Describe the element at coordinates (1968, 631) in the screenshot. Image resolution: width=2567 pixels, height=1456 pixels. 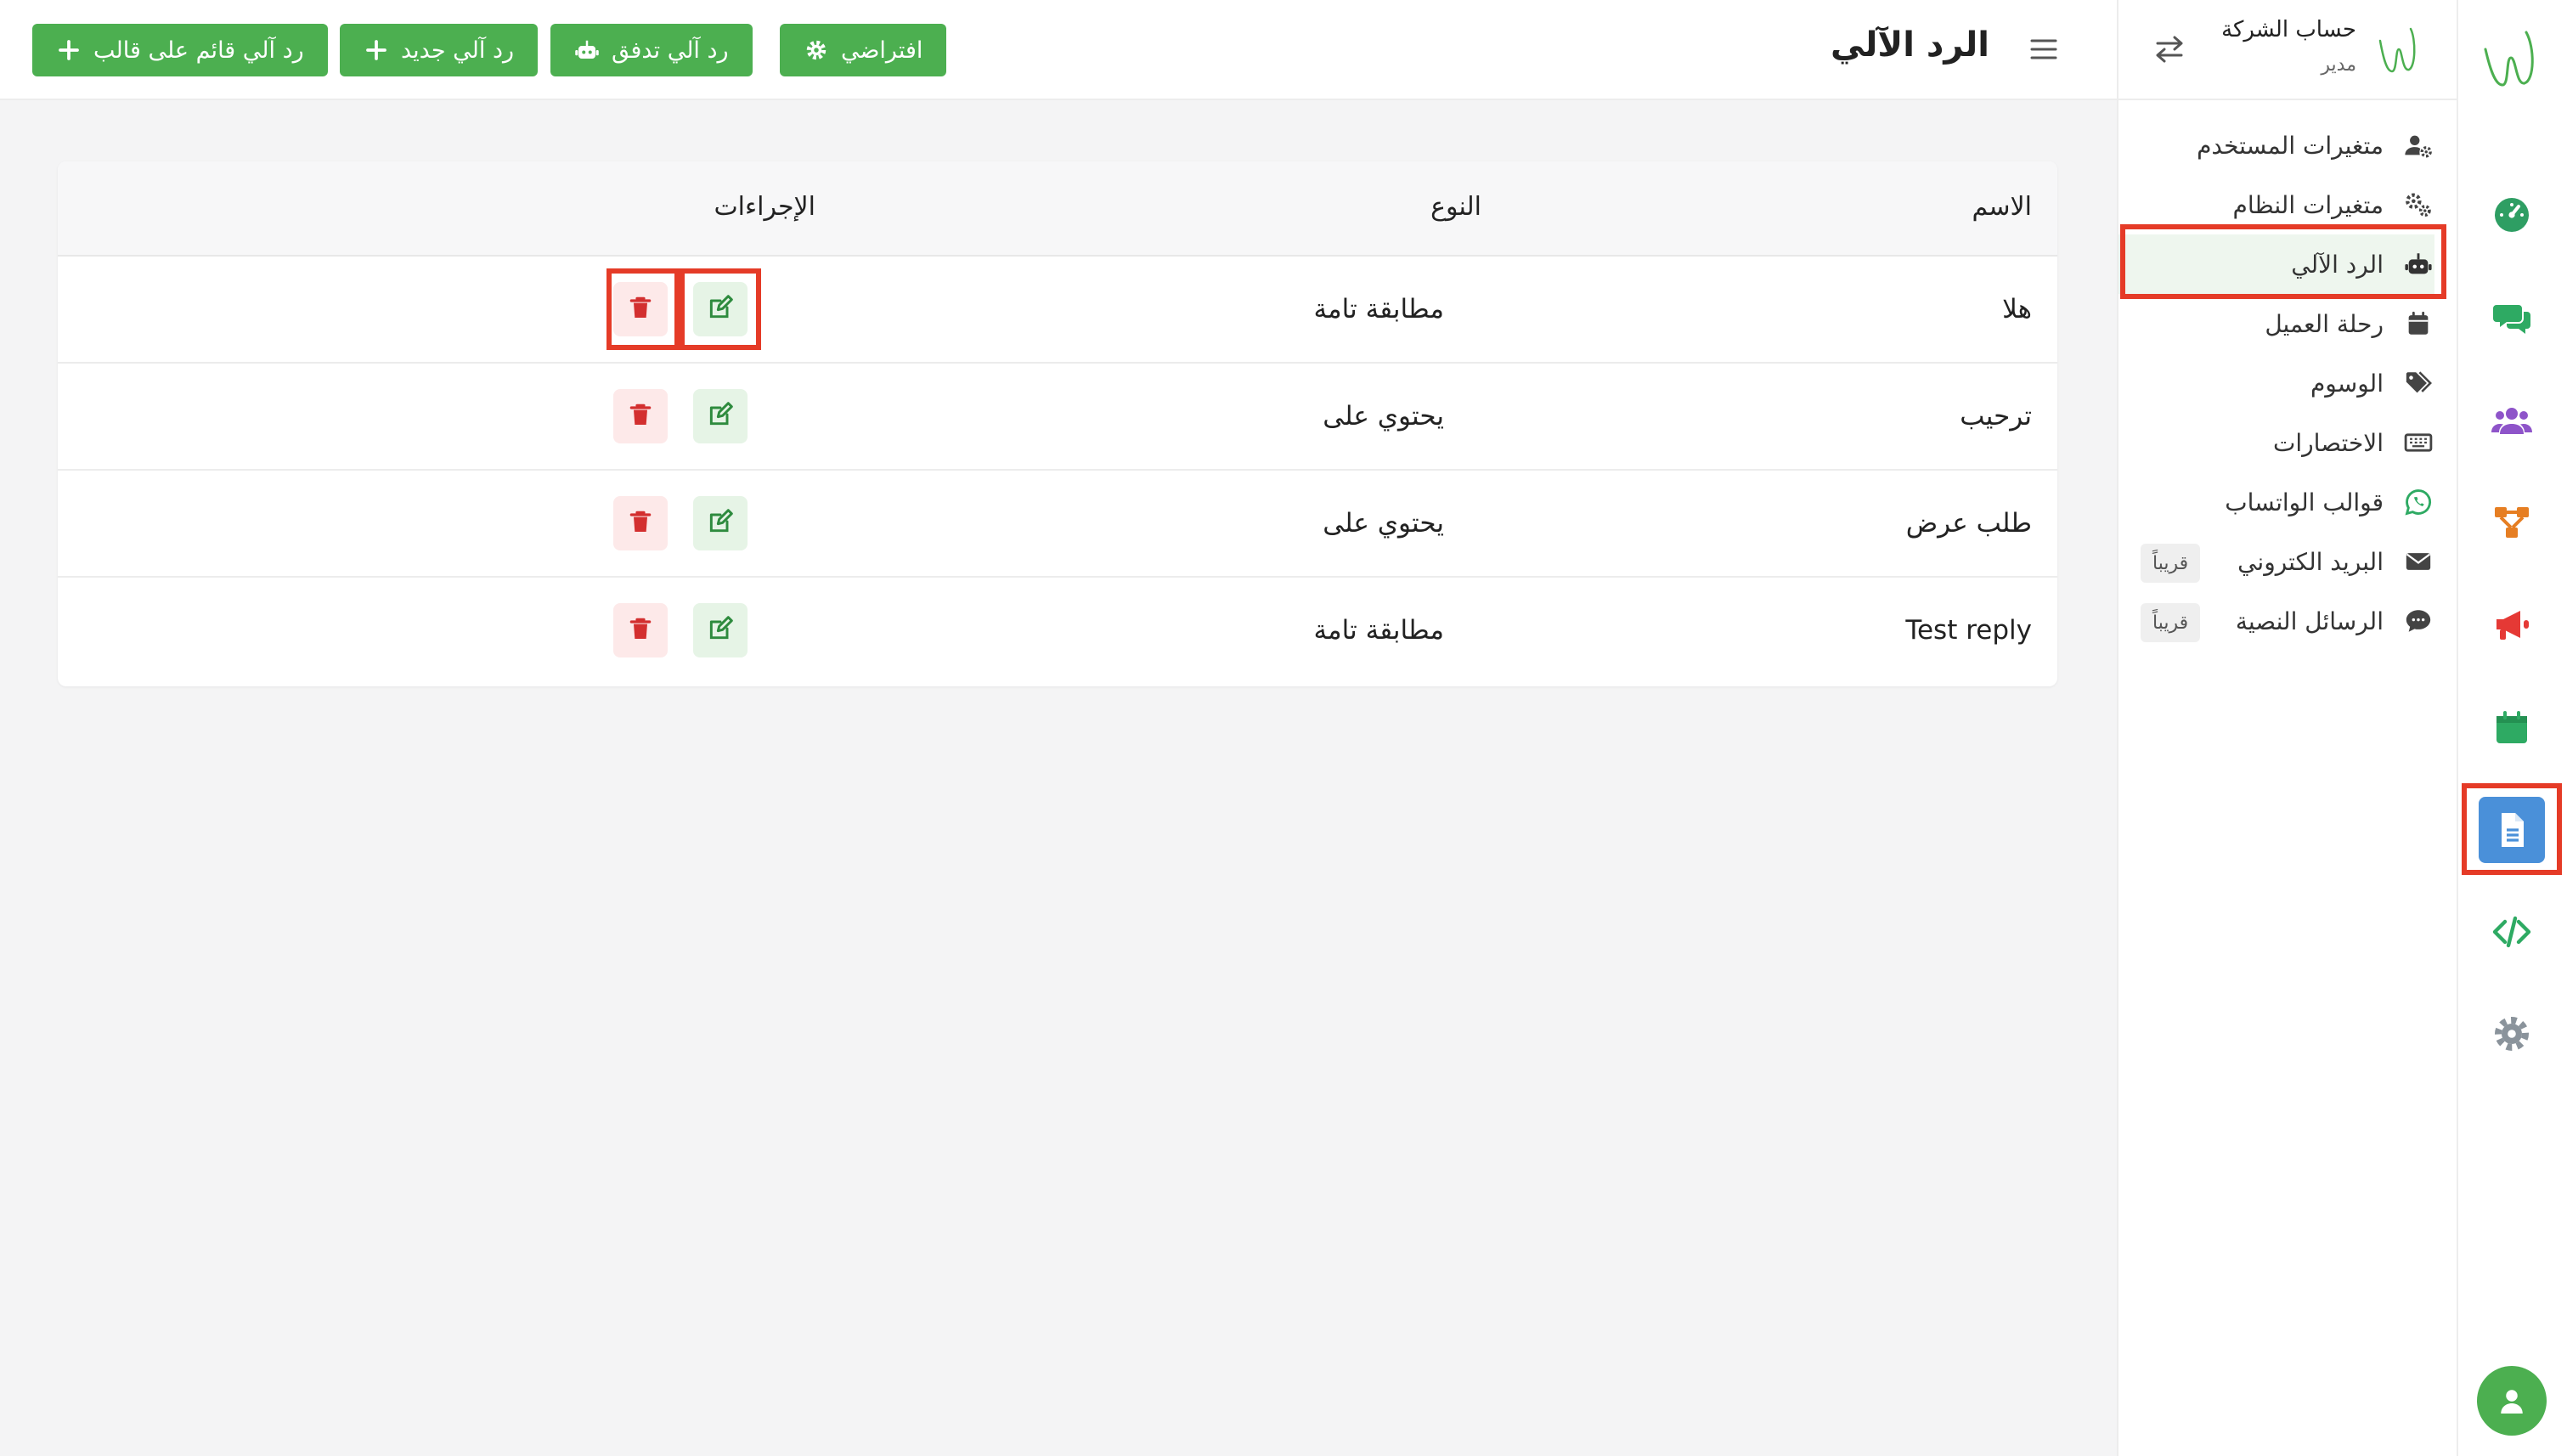
I see `cell-name: Test reply` at that location.